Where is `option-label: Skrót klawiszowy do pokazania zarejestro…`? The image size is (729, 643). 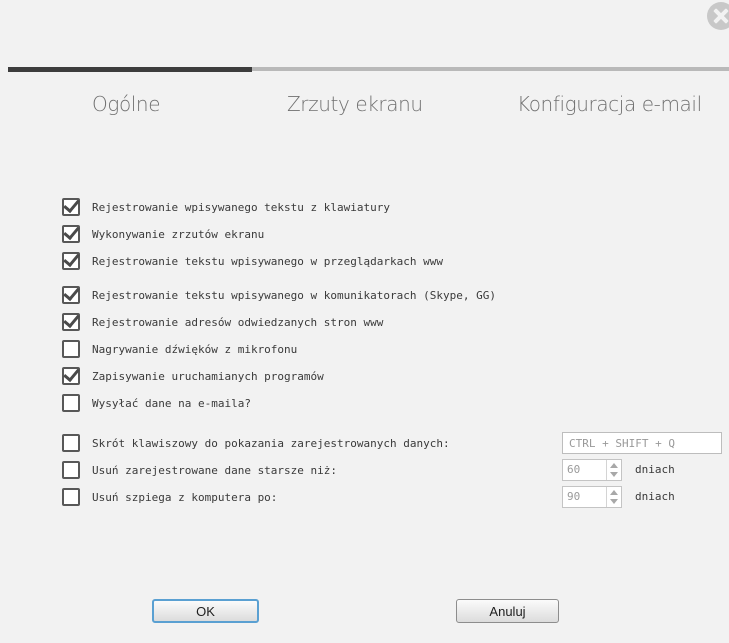 option-label: Skrót klawiszowy do pokazania zarejestro… is located at coordinates (271, 443).